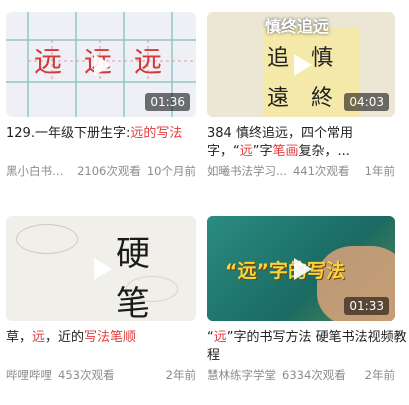 The image size is (409, 405). I want to click on cloud-decoration, so click(47, 239).